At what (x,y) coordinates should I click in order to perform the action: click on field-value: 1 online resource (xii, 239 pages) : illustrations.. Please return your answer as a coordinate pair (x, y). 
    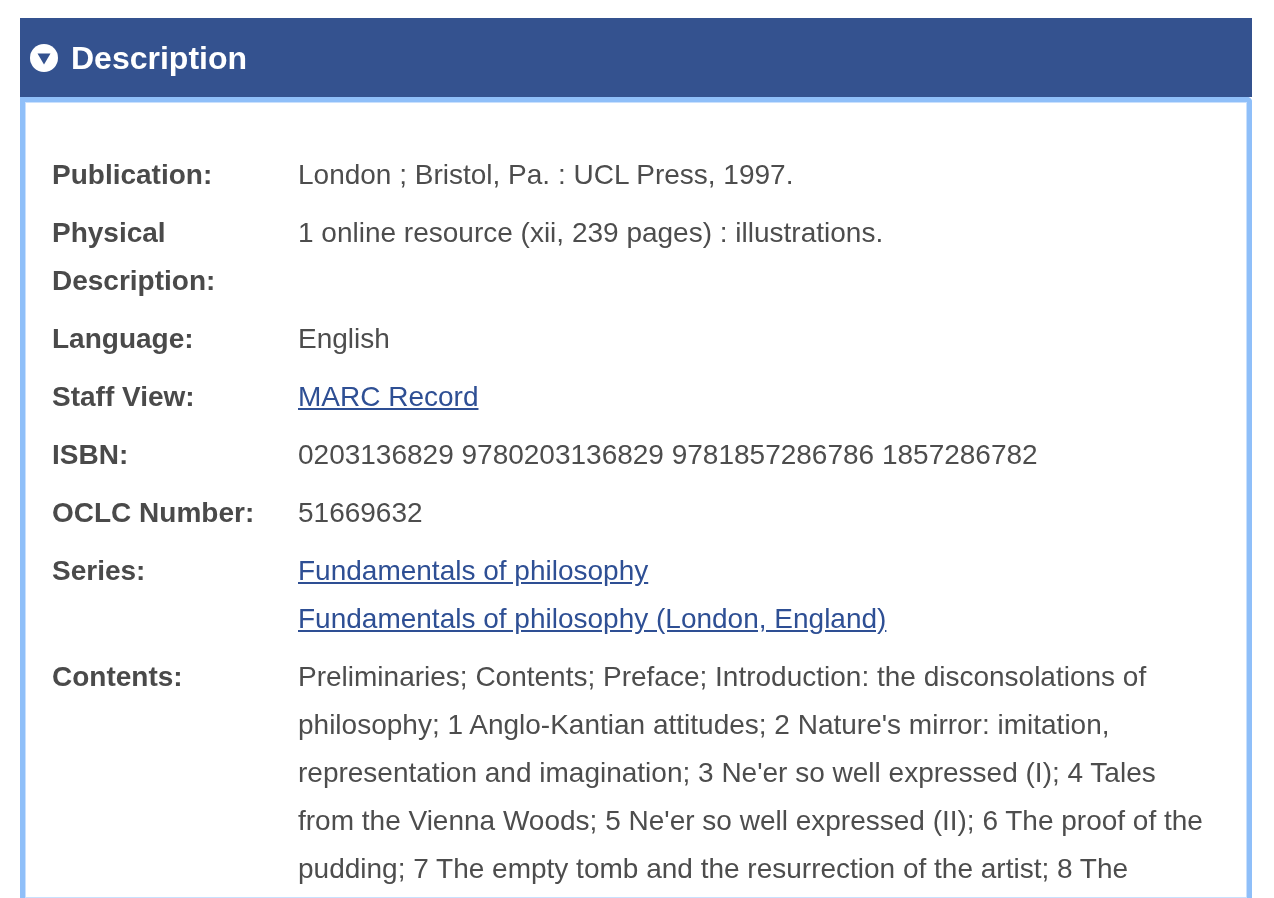
    Looking at the image, I should click on (591, 233).